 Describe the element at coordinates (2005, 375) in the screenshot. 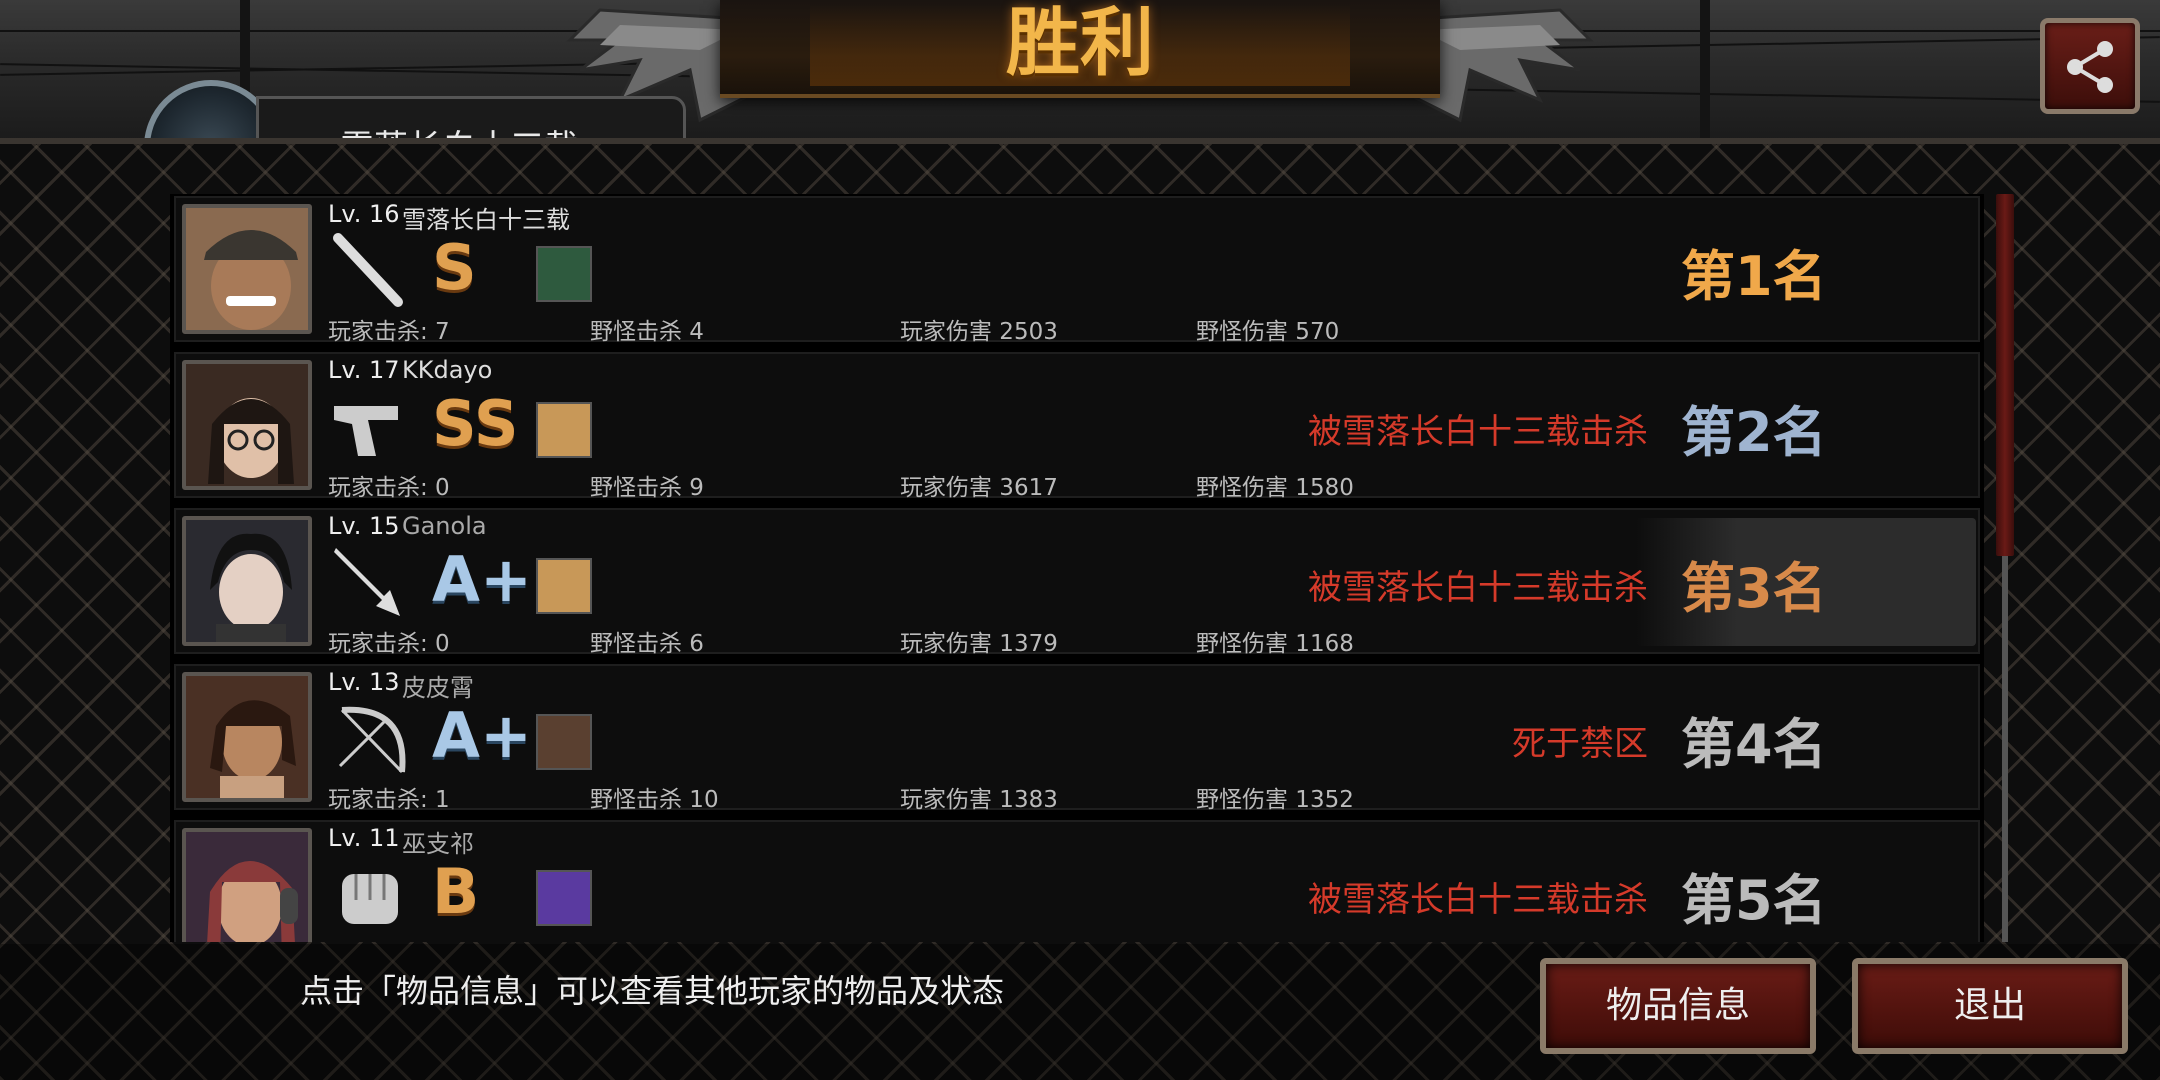

I see `scrollbar-thumb` at that location.